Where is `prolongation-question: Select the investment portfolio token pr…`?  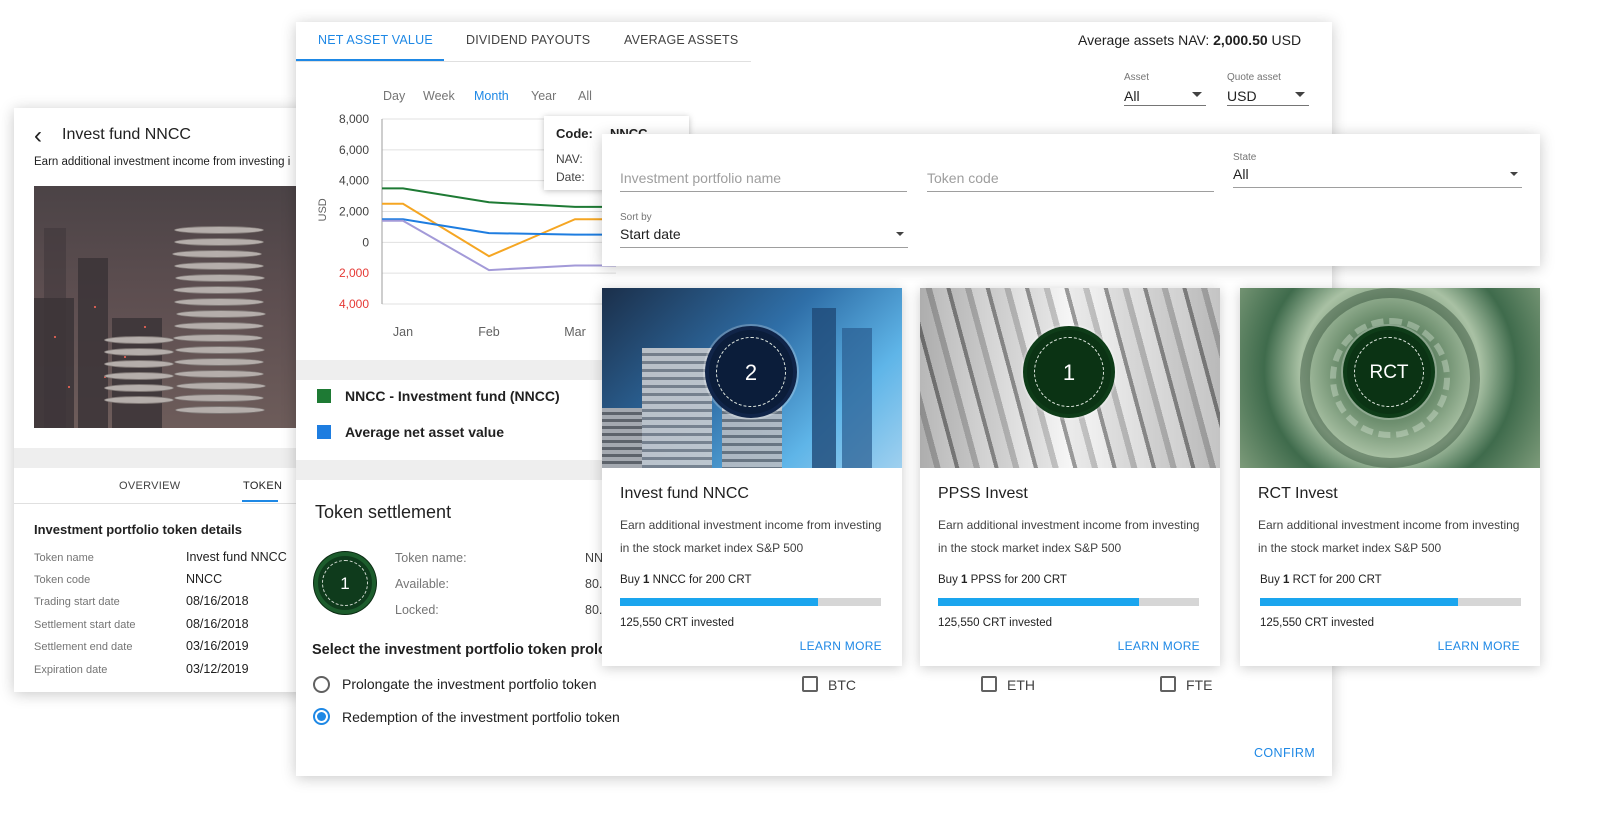 prolongation-question: Select the investment portfolio token pr… is located at coordinates (459, 650).